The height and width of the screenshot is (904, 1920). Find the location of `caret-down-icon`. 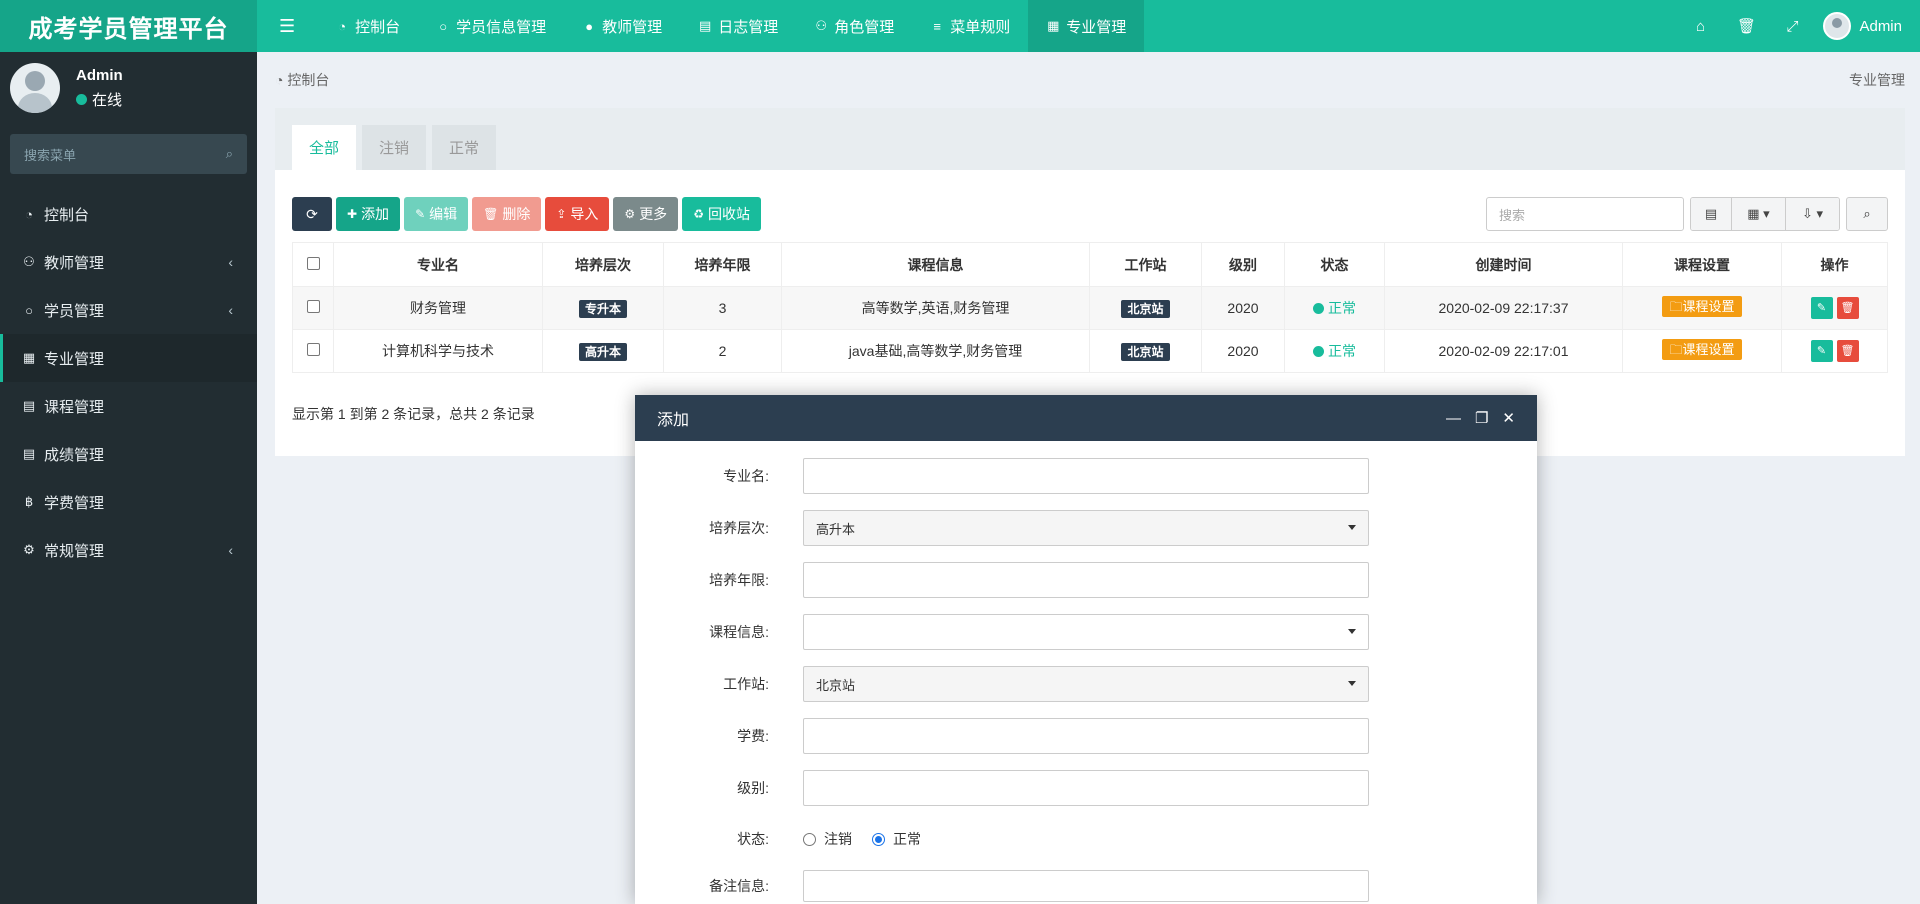

caret-down-icon is located at coordinates (1352, 631).